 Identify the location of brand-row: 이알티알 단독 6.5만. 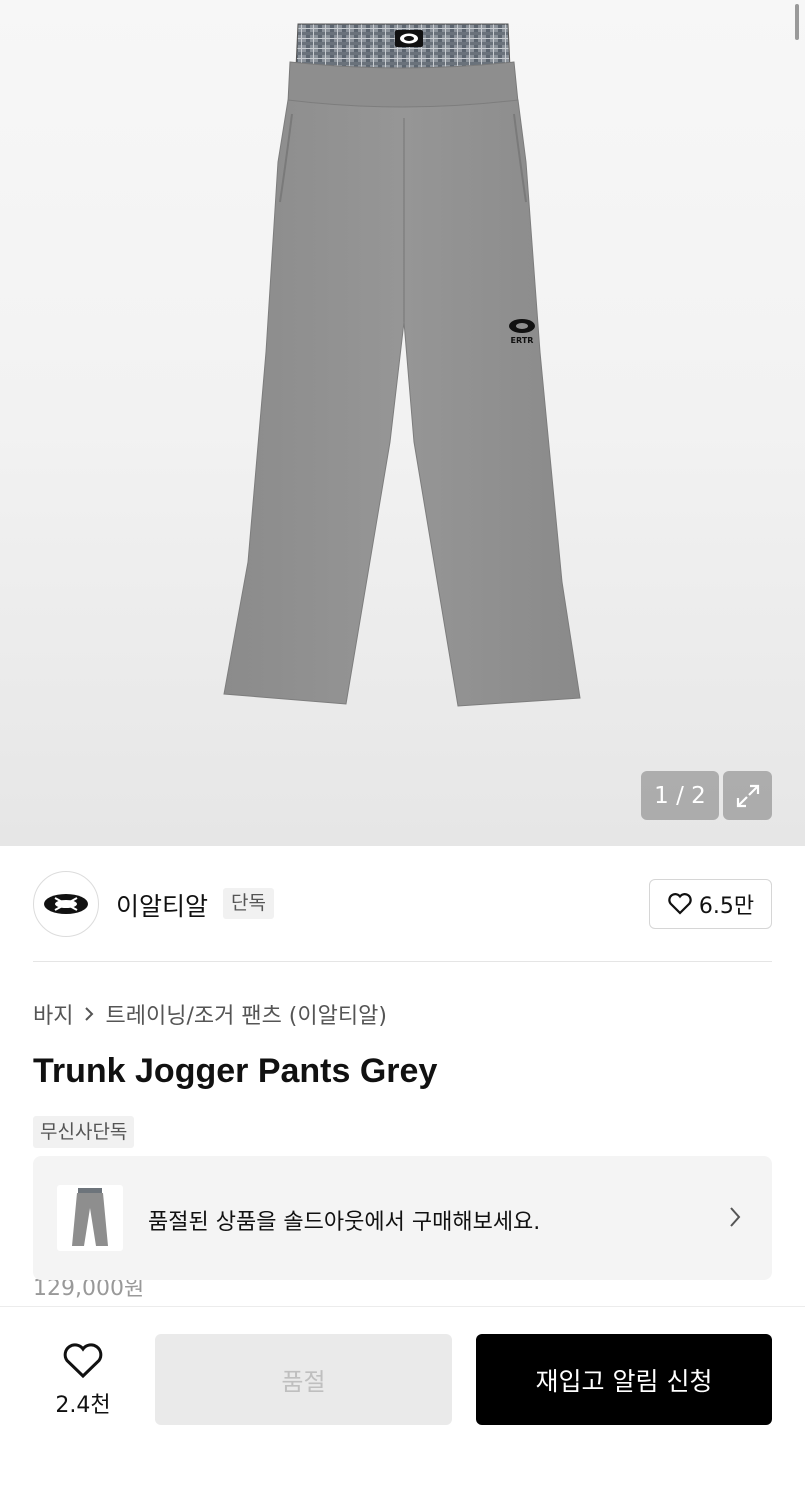
(402, 904).